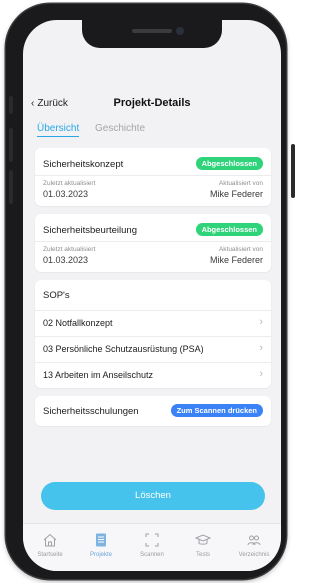 Image resolution: width=320 pixels, height=583 pixels. I want to click on scan-icon, so click(152, 540).